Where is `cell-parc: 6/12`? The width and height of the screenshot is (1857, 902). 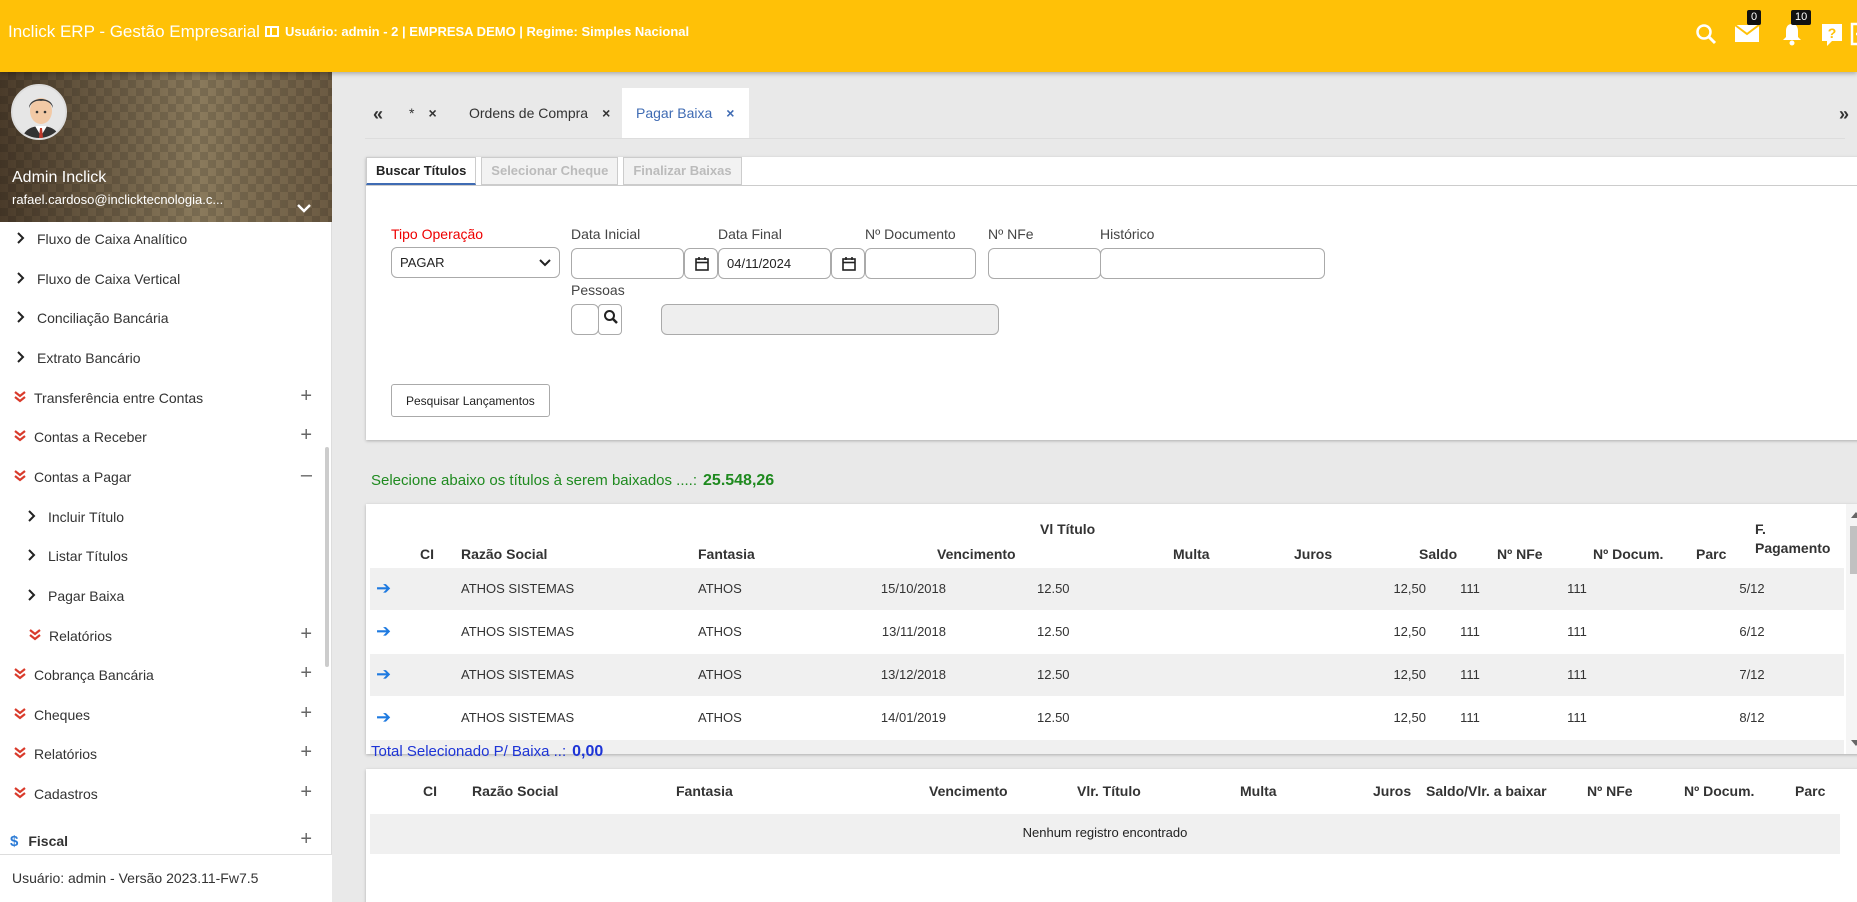
cell-parc: 6/12 is located at coordinates (1752, 631).